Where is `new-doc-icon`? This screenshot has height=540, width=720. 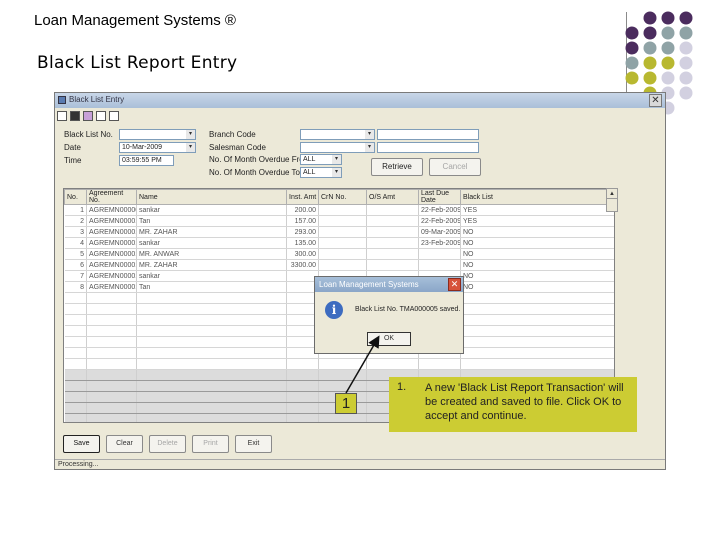
new-doc-icon is located at coordinates (62, 116).